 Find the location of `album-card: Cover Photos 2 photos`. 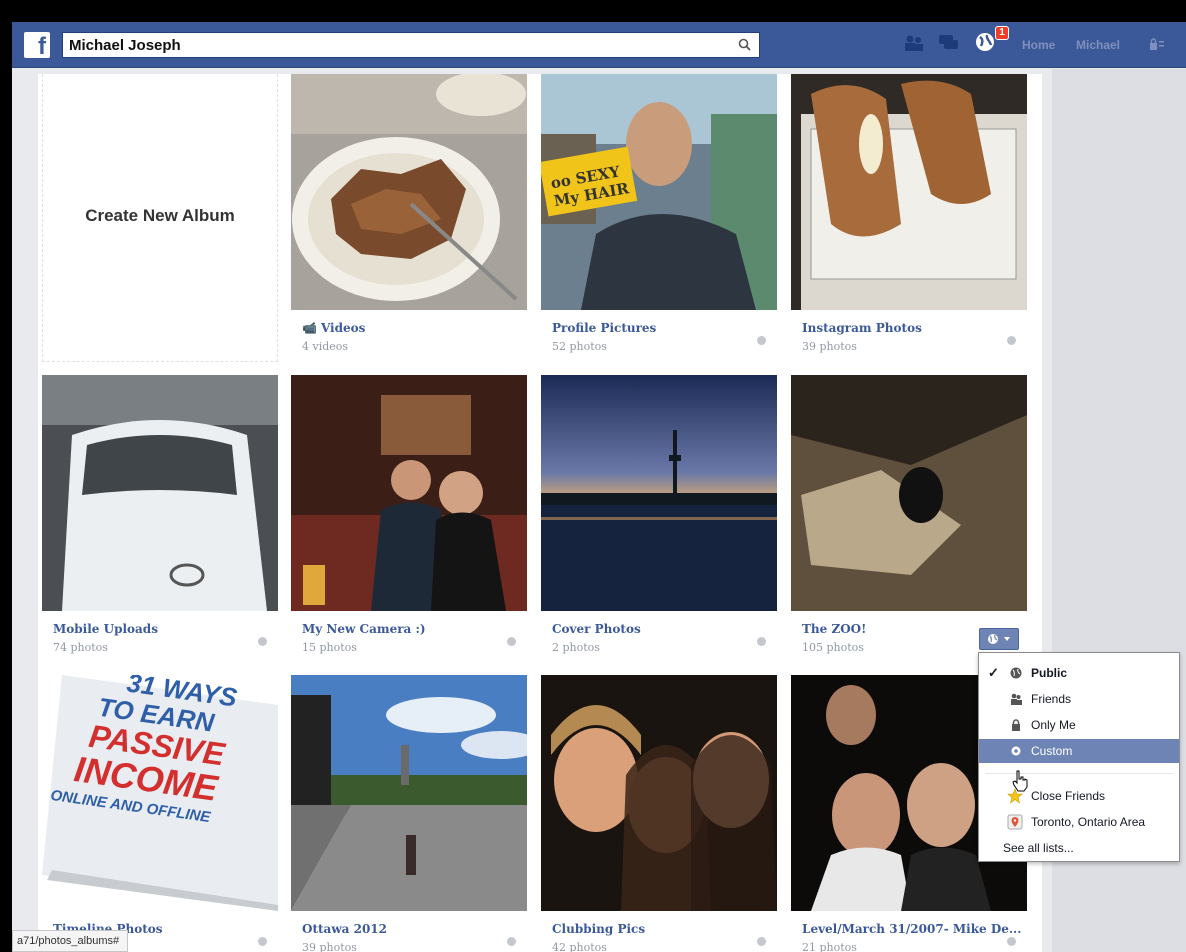

album-card: Cover Photos 2 photos is located at coordinates (659, 519).